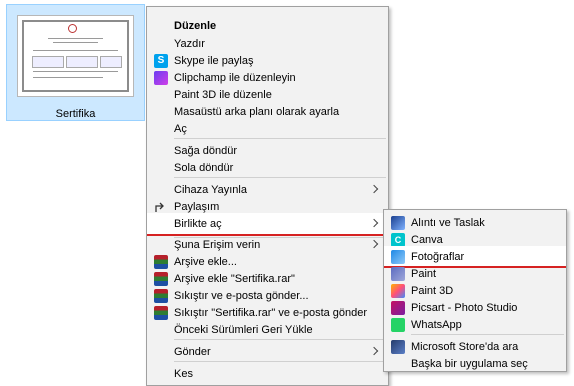  What do you see at coordinates (398, 308) in the screenshot?
I see `picsart-icon` at bounding box center [398, 308].